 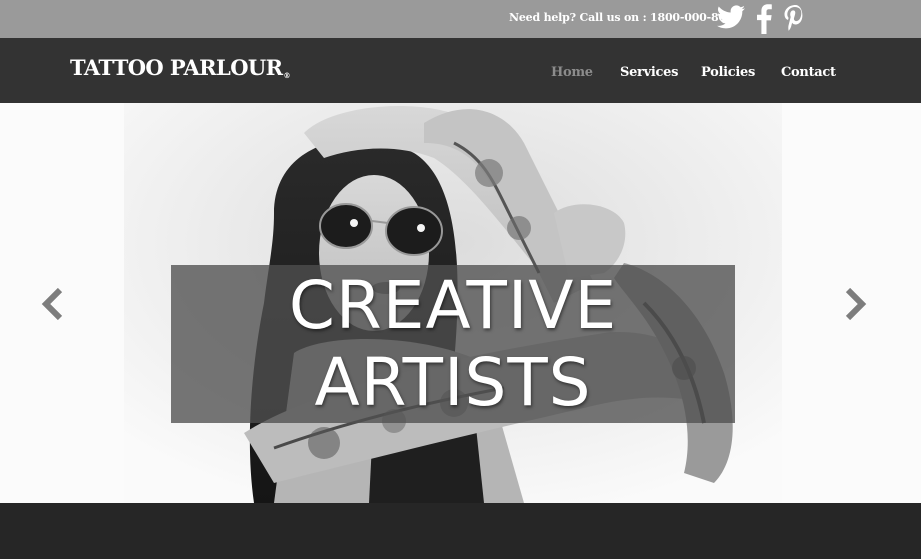 What do you see at coordinates (808, 72) in the screenshot?
I see `nav-contact: Contact` at bounding box center [808, 72].